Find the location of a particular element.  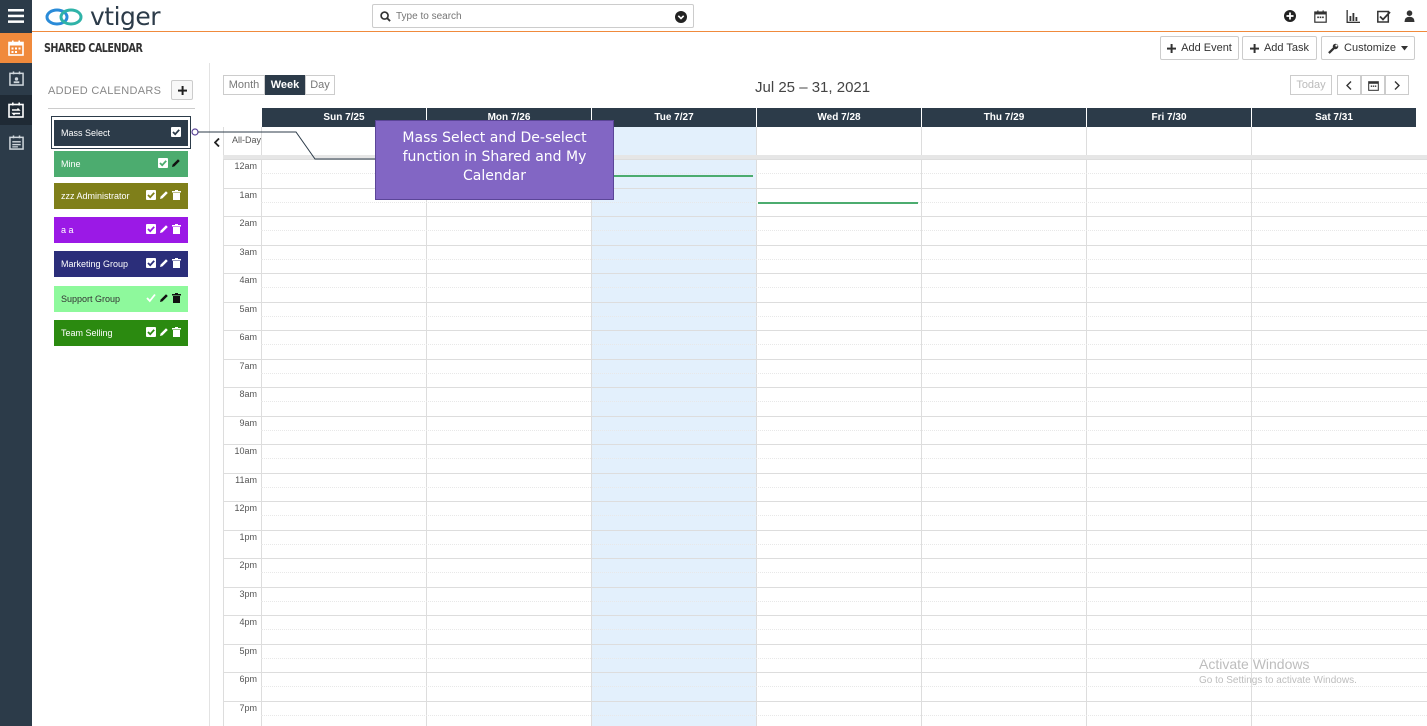

search-input is located at coordinates (536, 16).